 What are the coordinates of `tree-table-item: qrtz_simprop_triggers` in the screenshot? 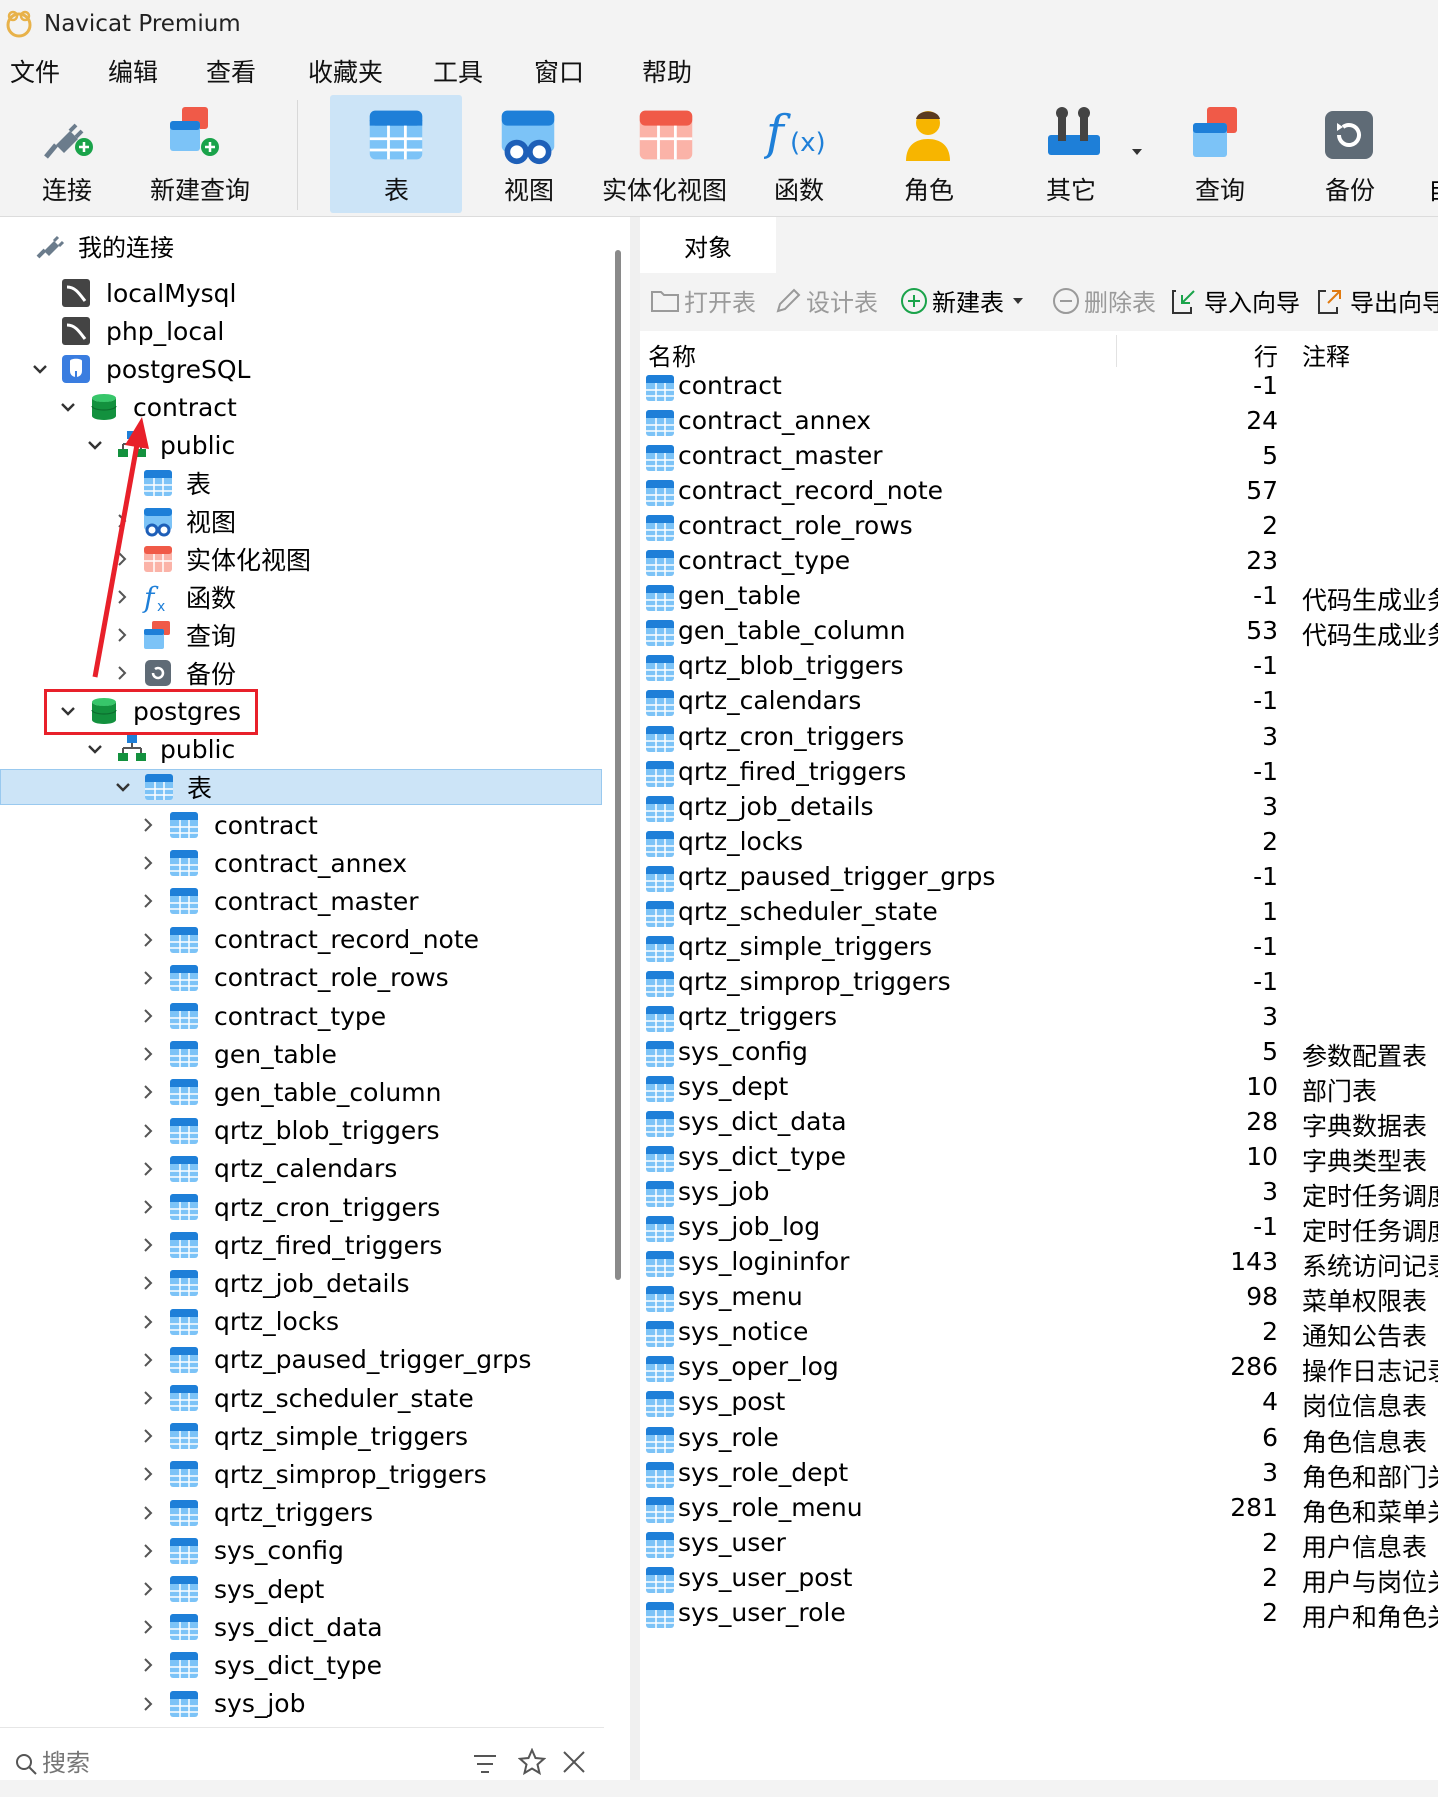 It's located at (302, 1474).